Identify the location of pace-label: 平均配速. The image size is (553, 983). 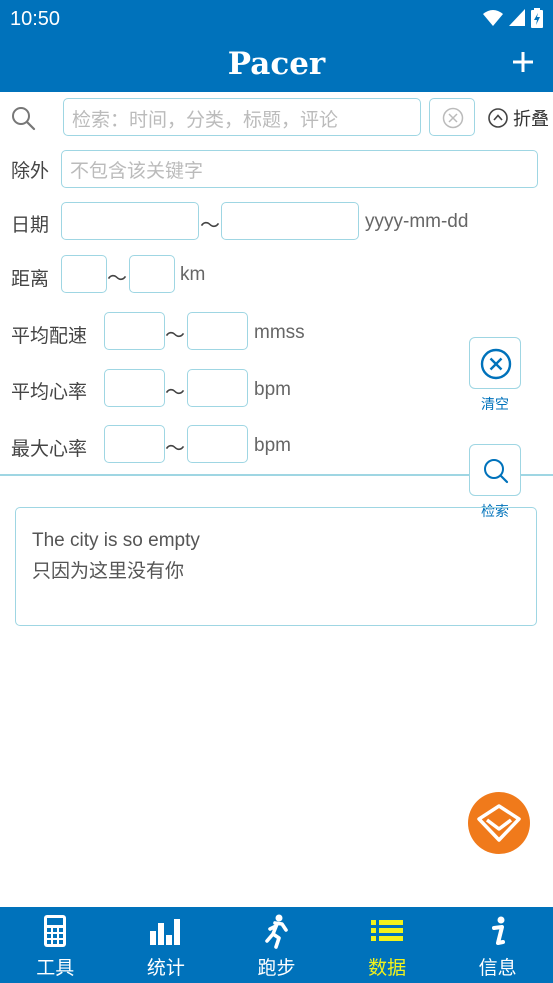
(49, 336).